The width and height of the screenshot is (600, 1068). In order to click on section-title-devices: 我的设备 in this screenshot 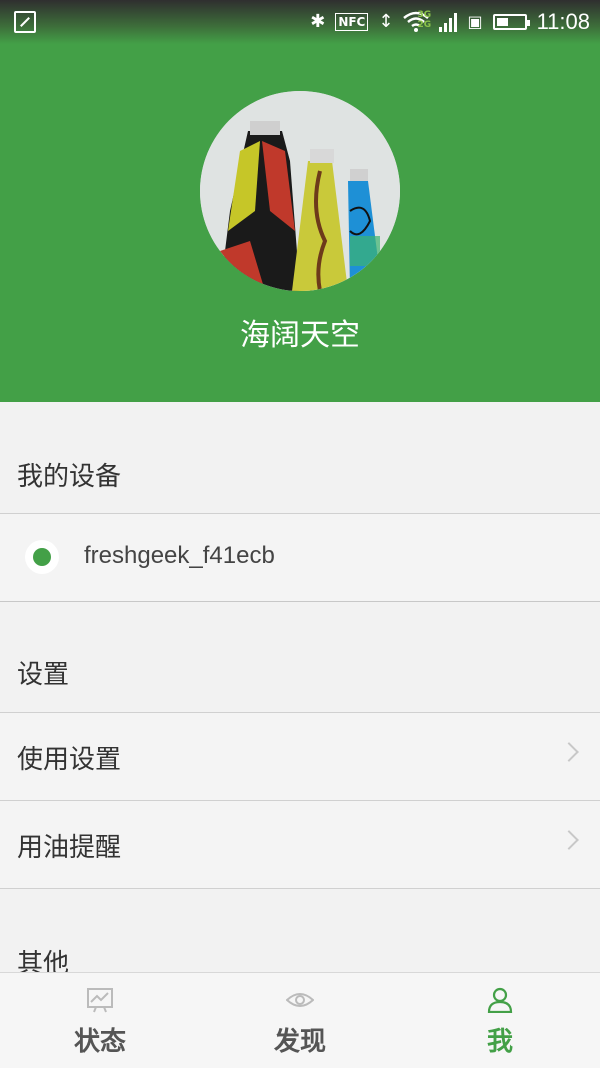, I will do `click(300, 458)`.